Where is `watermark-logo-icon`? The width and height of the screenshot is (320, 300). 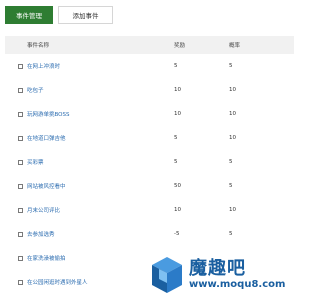
watermark-logo-icon is located at coordinates (167, 275).